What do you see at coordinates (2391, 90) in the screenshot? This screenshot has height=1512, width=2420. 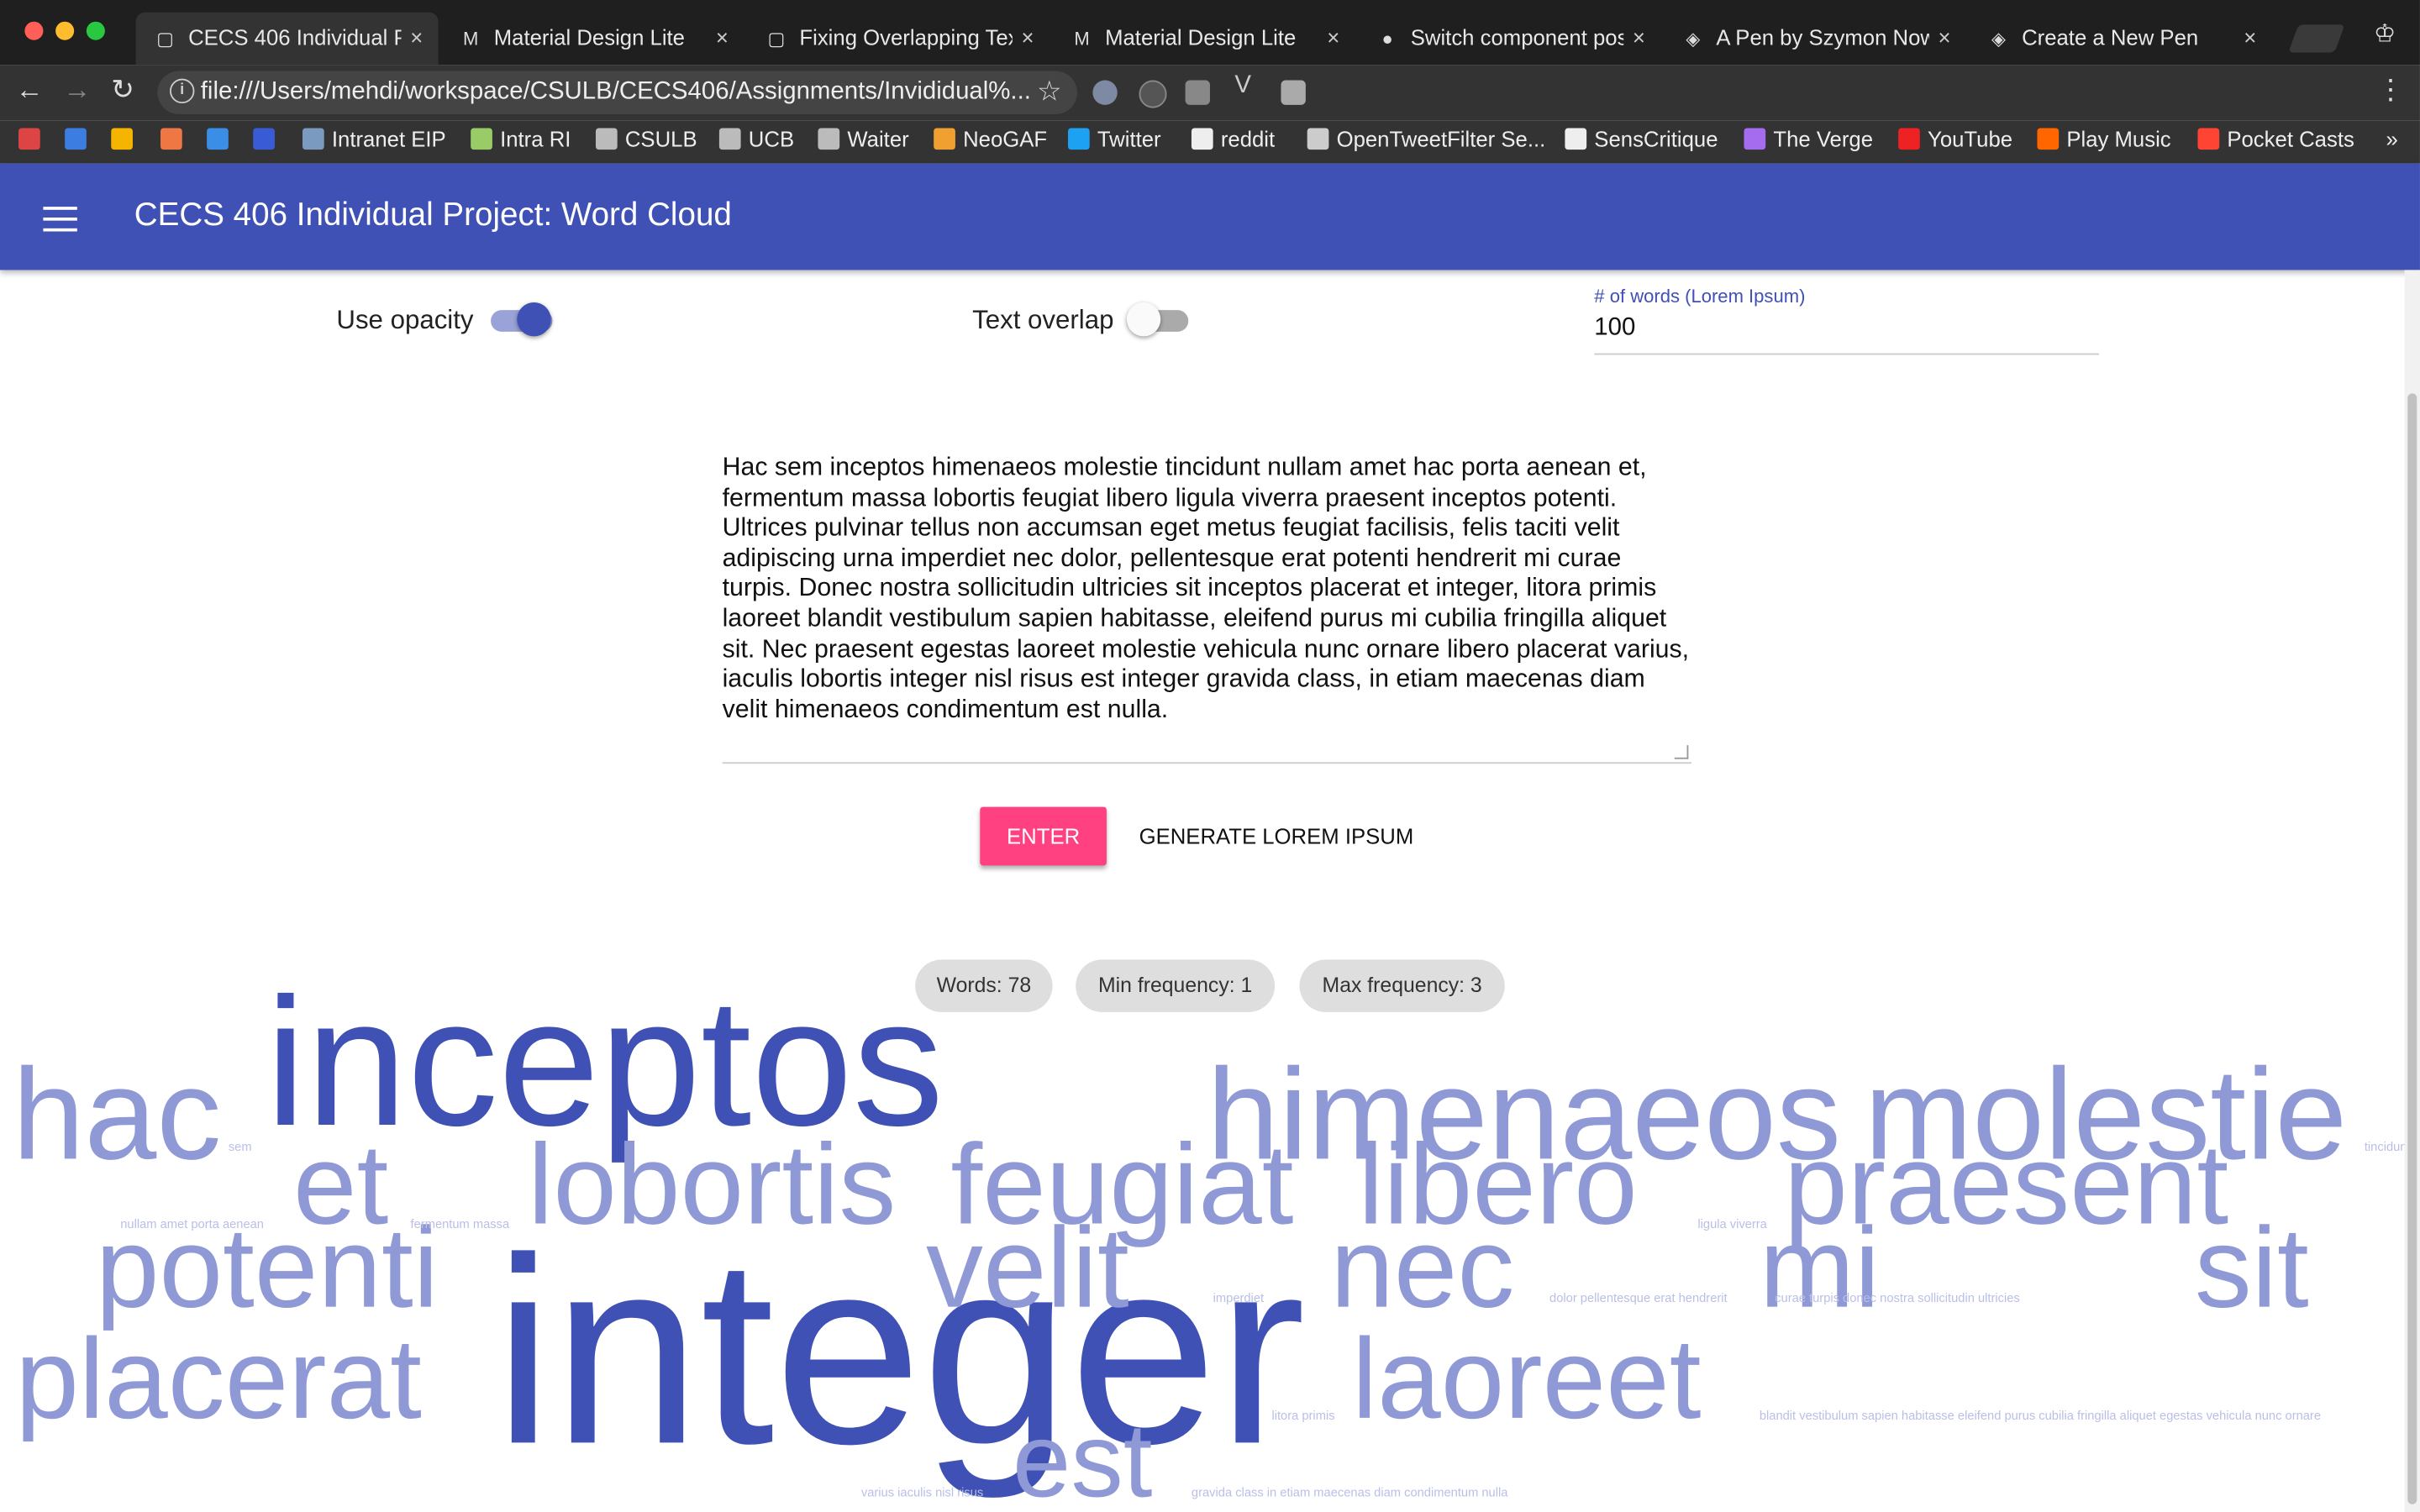 I see `menu-icon: ⋮` at bounding box center [2391, 90].